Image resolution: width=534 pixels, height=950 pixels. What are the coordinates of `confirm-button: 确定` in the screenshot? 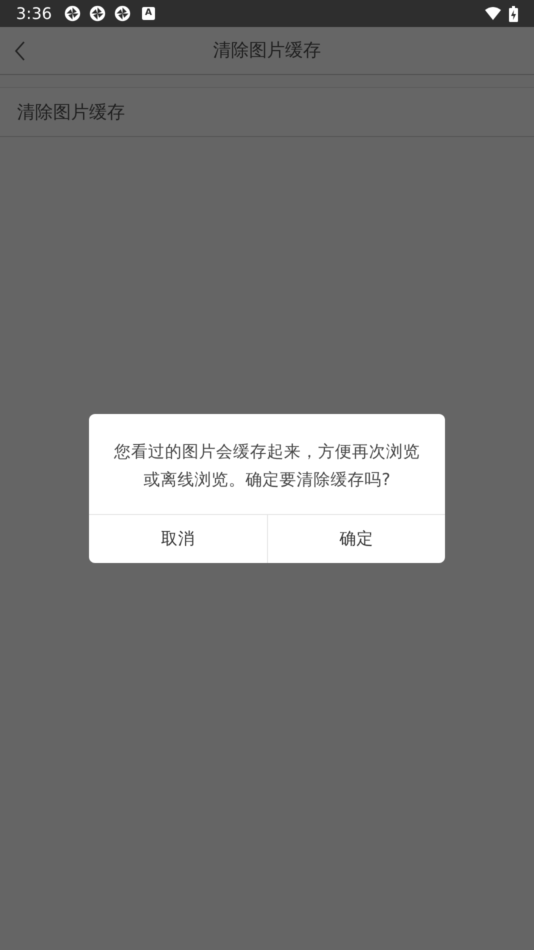 It's located at (355, 539).